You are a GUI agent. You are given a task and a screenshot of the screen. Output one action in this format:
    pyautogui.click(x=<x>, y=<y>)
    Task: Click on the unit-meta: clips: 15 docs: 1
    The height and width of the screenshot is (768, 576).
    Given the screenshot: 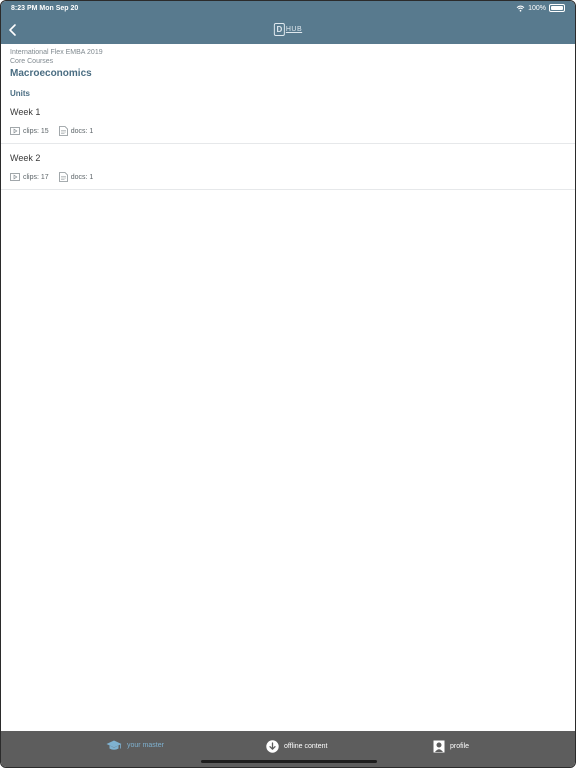 What is the action you would take?
    pyautogui.click(x=292, y=131)
    